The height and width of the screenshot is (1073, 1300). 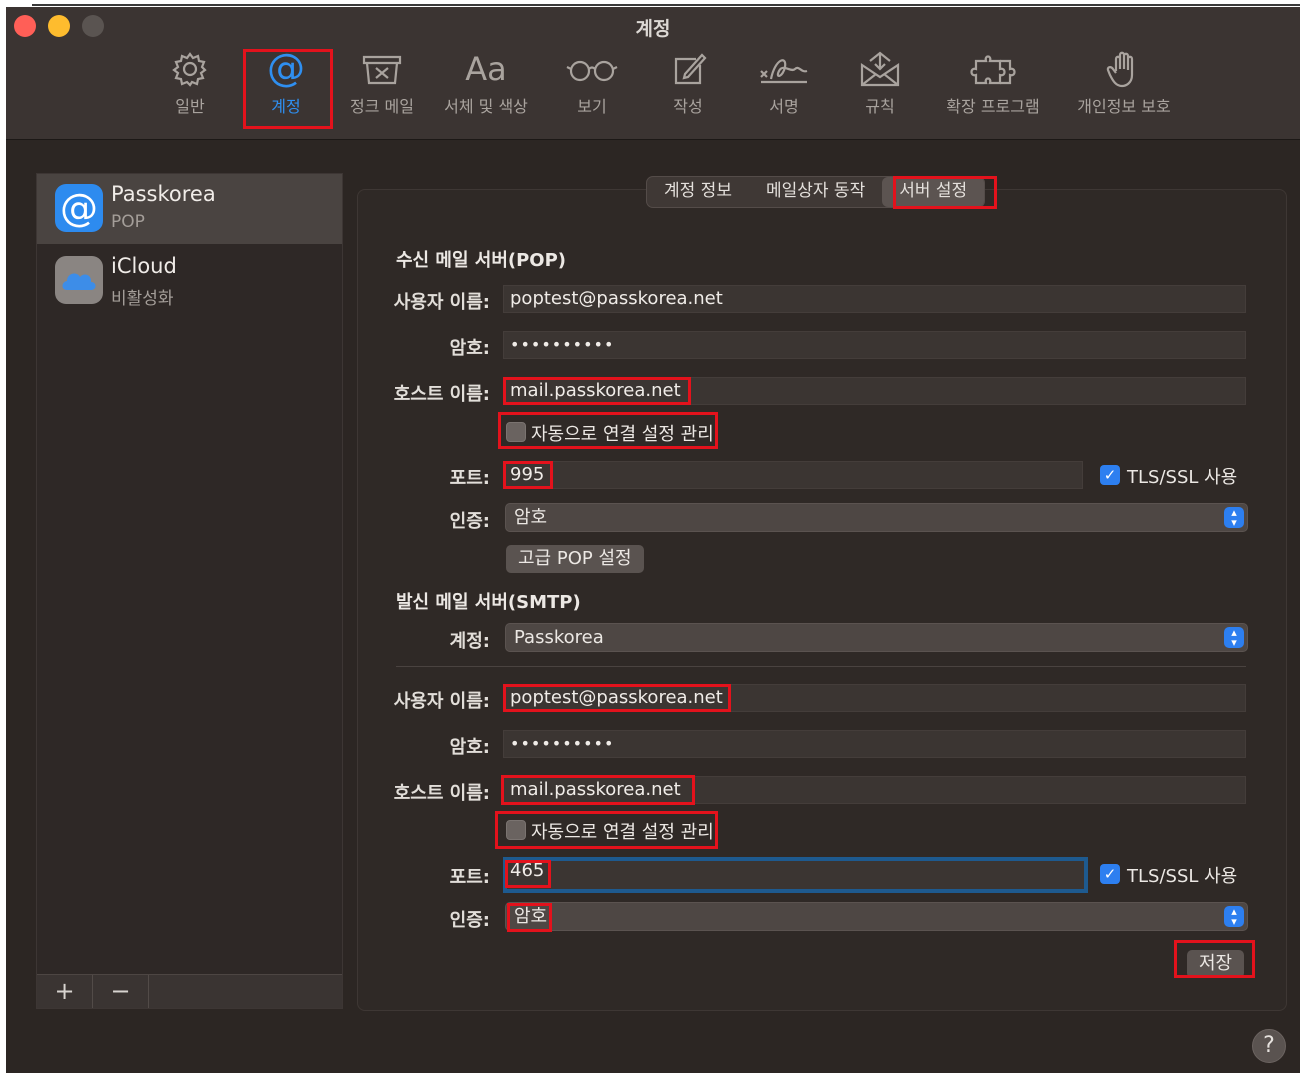 What do you see at coordinates (688, 106) in the screenshot?
I see `toolbar-label-composing: 작성` at bounding box center [688, 106].